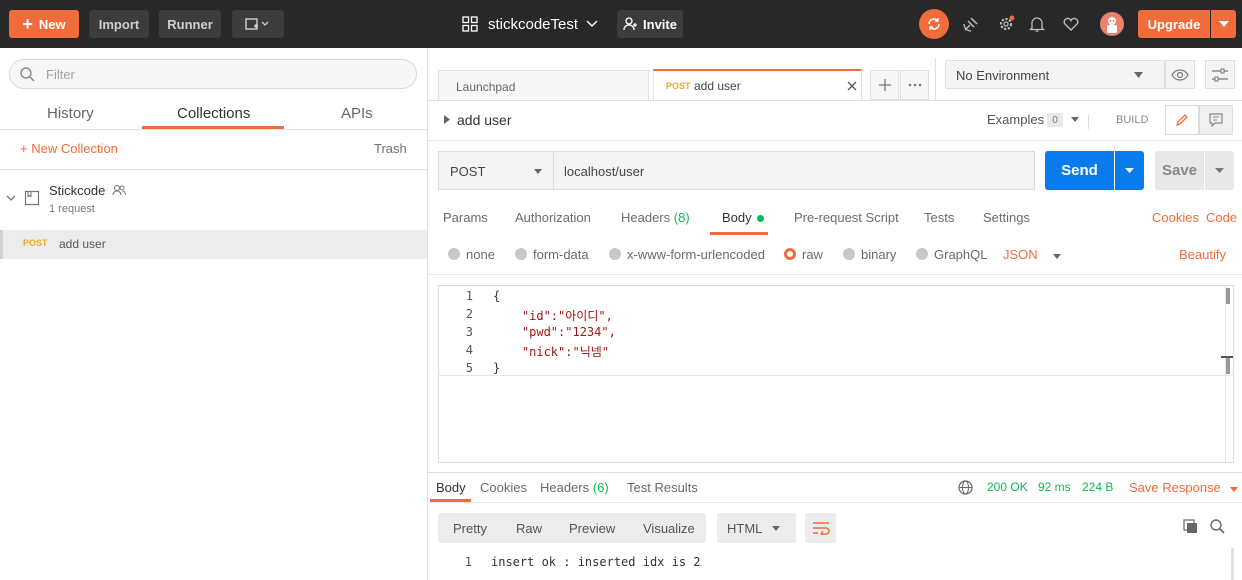 This screenshot has width=1242, height=580. I want to click on request-item-add-user: POST add user, so click(213, 244).